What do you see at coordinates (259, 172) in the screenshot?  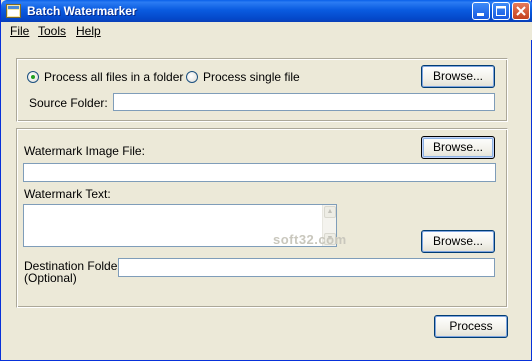 I see `watermark-image-input` at bounding box center [259, 172].